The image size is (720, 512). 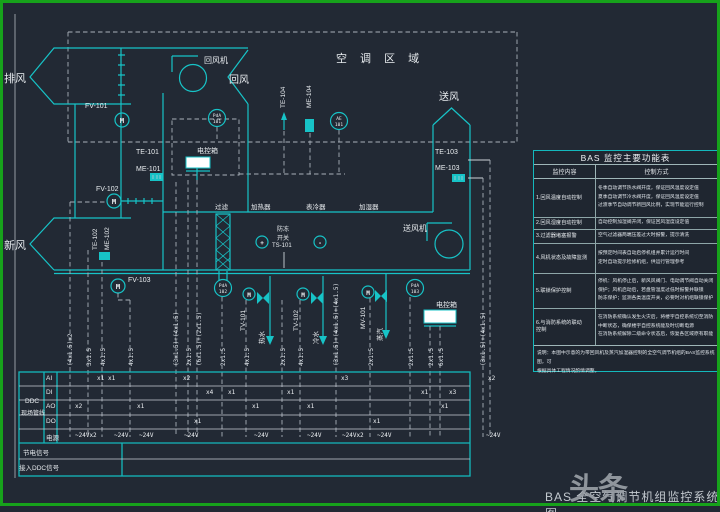 What do you see at coordinates (282, 246) in the screenshot?
I see `ts101-tag: TS-101` at bounding box center [282, 246].